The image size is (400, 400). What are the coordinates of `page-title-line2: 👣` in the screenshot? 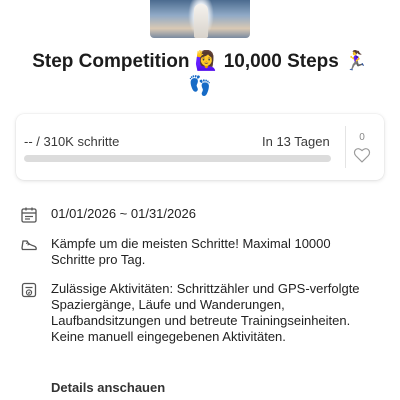 It's located at (200, 86).